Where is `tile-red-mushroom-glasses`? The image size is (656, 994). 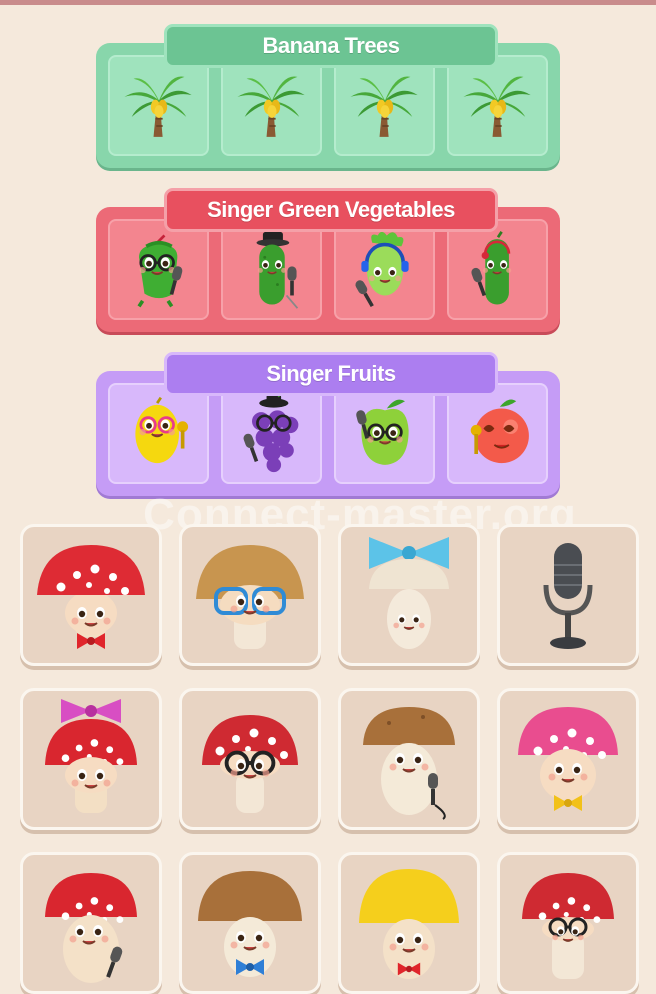
tile-red-mushroom-glasses is located at coordinates (568, 923).